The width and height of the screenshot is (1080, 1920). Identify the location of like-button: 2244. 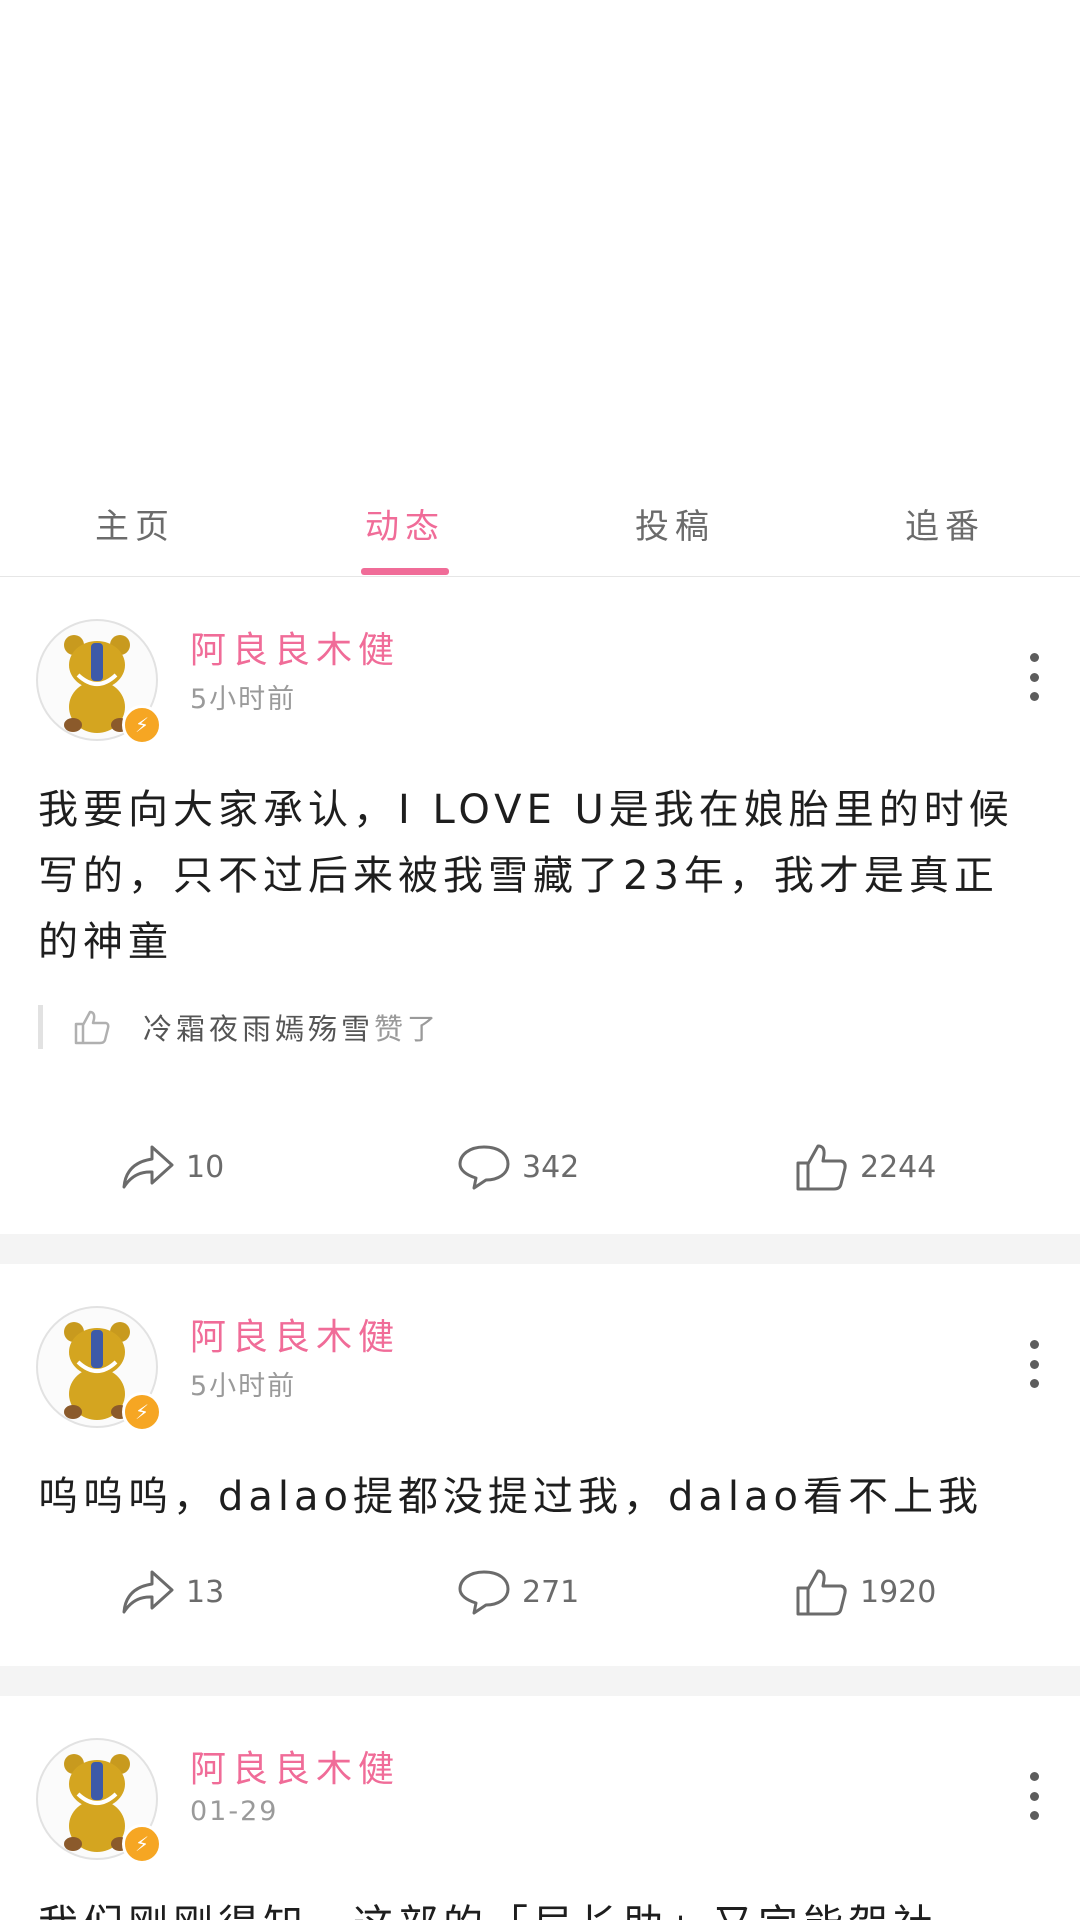
(865, 1167).